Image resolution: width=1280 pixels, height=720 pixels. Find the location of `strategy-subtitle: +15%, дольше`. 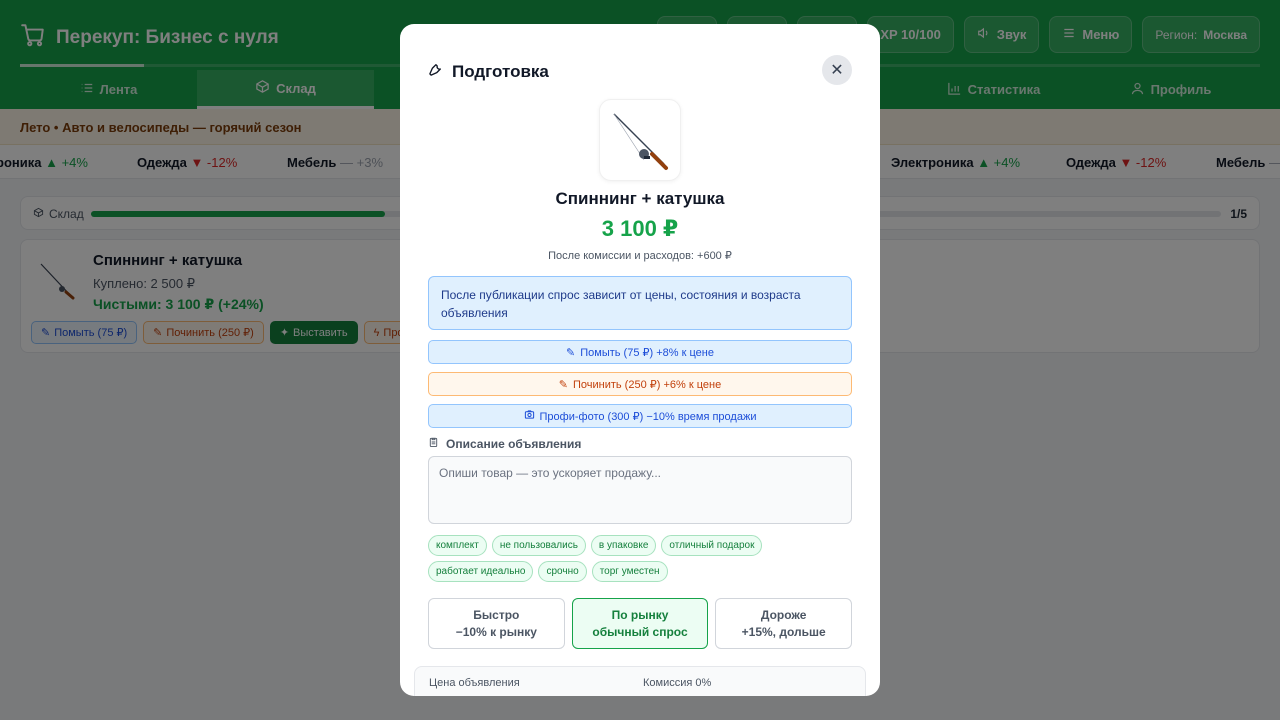

strategy-subtitle: +15%, дольше is located at coordinates (783, 631).